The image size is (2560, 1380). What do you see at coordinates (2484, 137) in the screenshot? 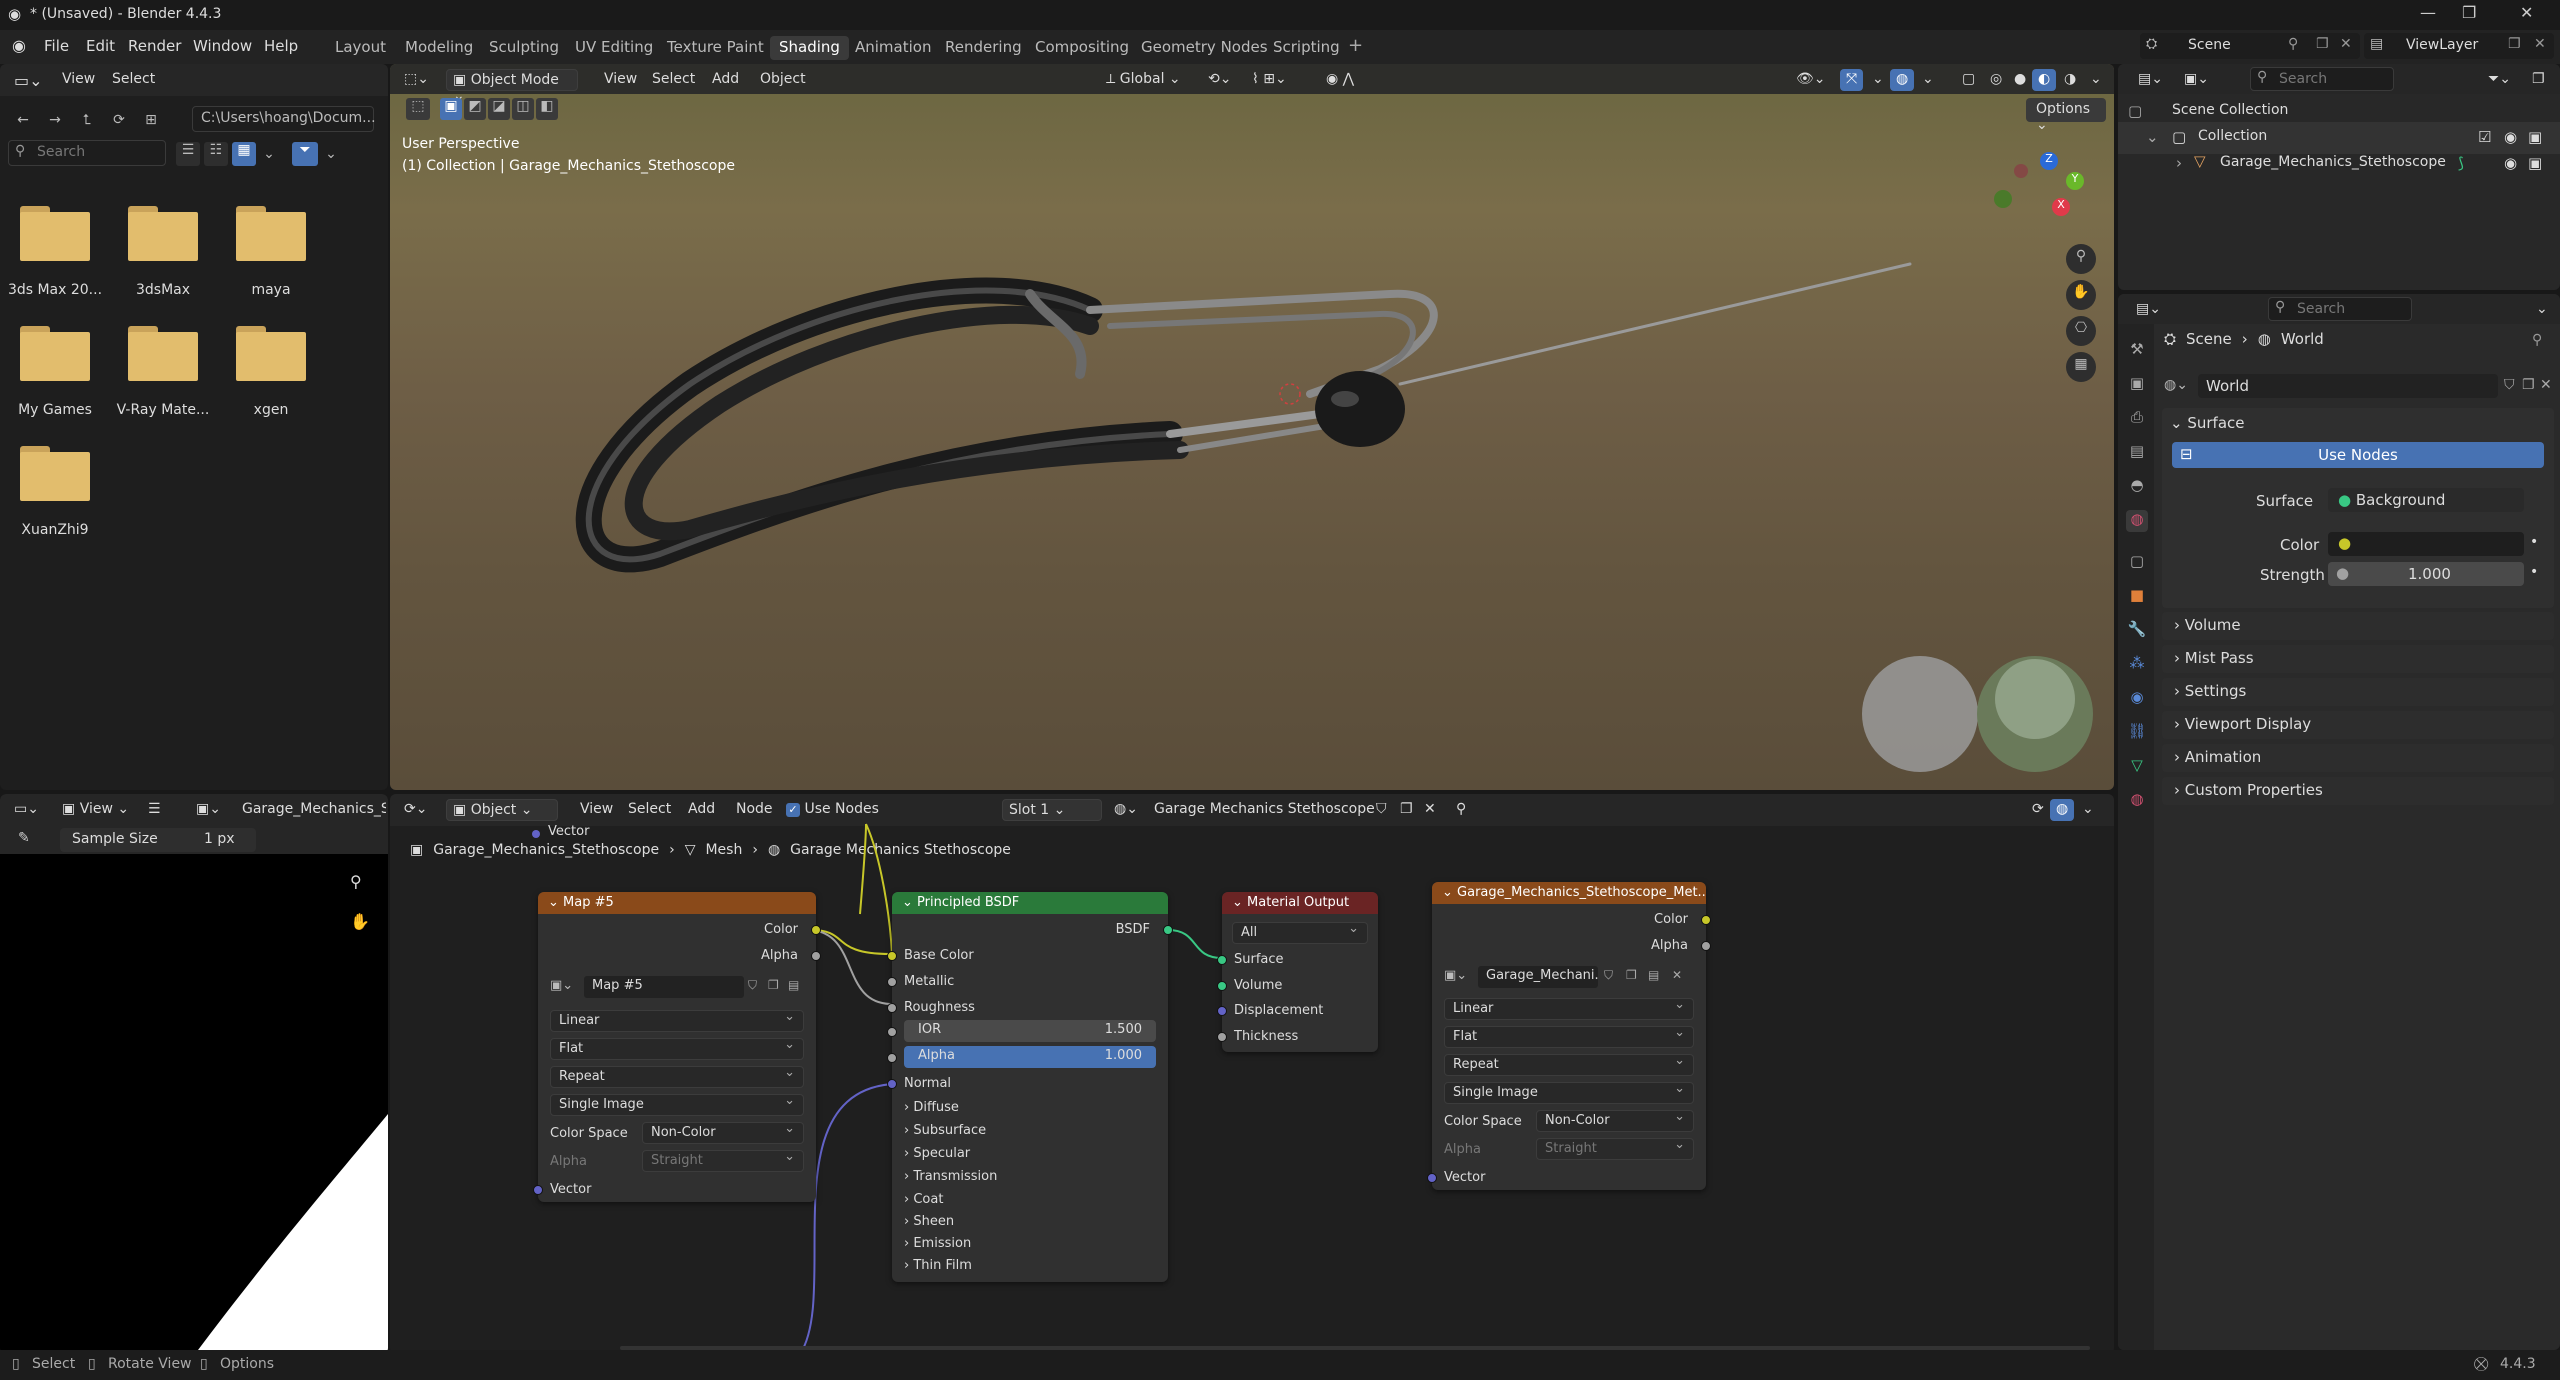
I see `checkbox-checked-icon: ☑` at bounding box center [2484, 137].